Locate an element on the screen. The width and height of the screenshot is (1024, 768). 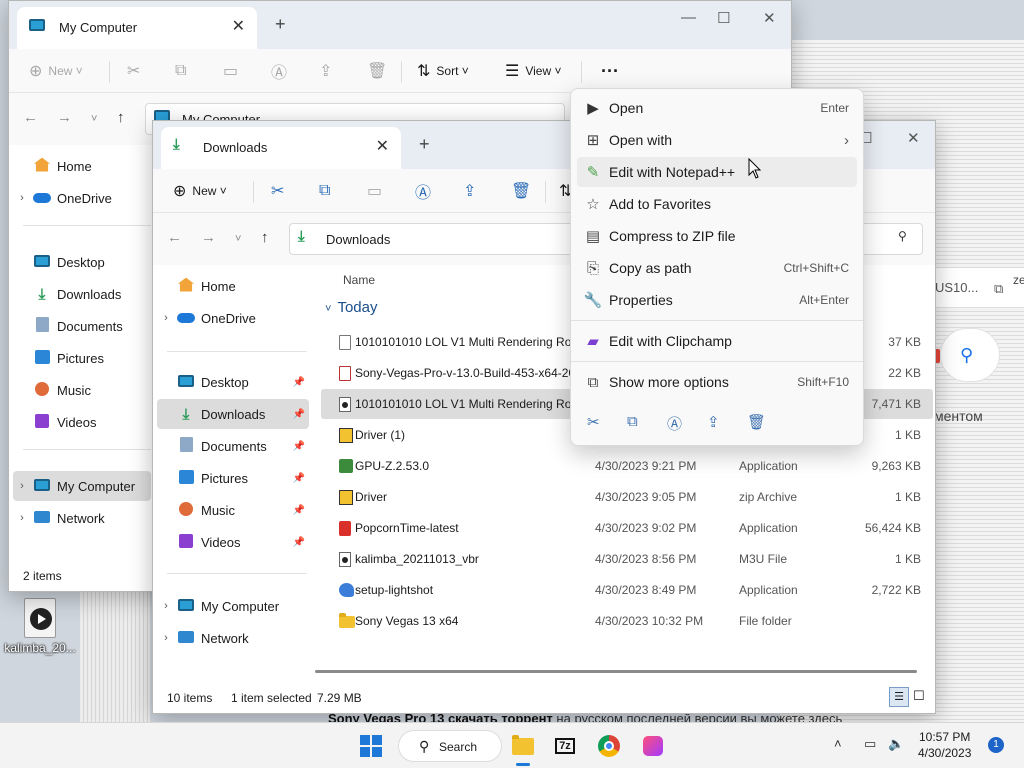
menu-item-open-with: ⊞ Open with › is located at coordinates (717, 140).